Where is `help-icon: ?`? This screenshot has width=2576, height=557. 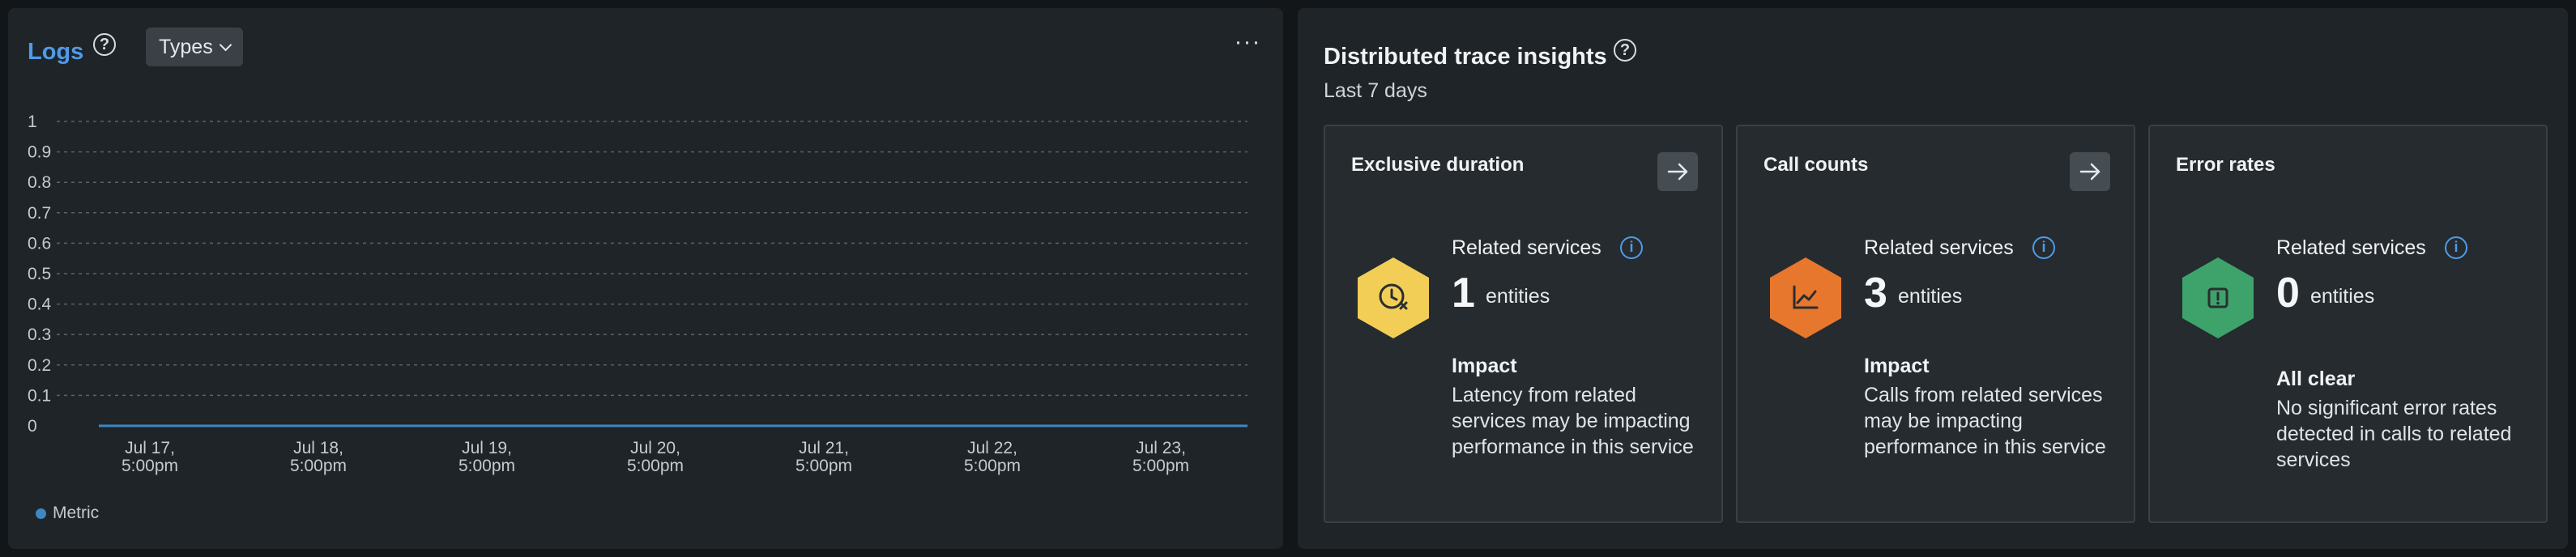
help-icon: ? is located at coordinates (1625, 50).